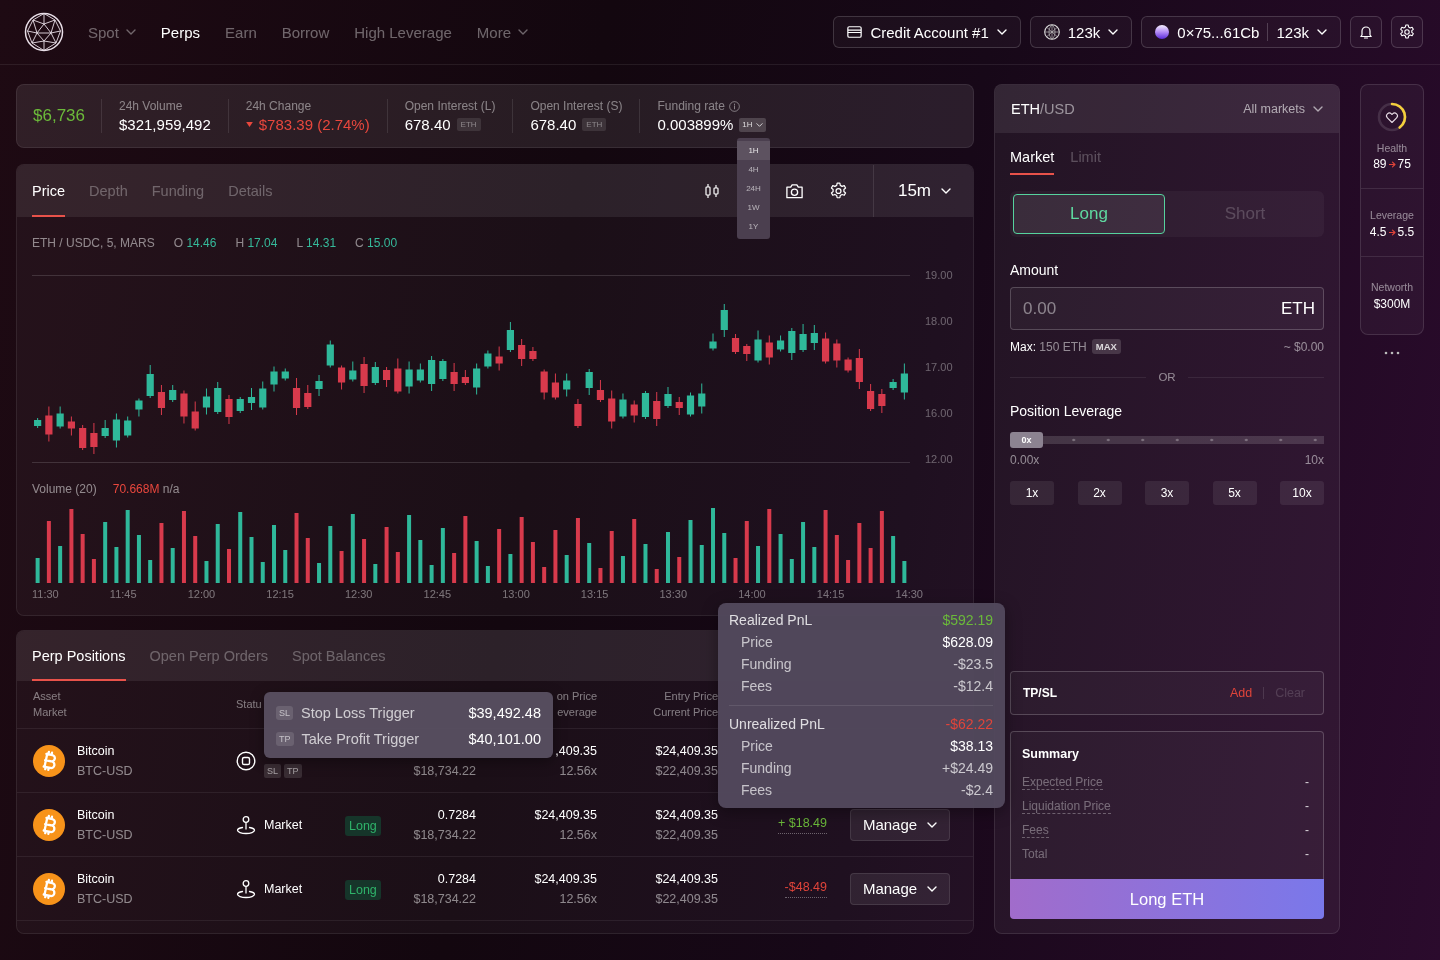 The width and height of the screenshot is (1440, 960). What do you see at coordinates (1283, 109) in the screenshot?
I see `all-markets-dropdown: All markets` at bounding box center [1283, 109].